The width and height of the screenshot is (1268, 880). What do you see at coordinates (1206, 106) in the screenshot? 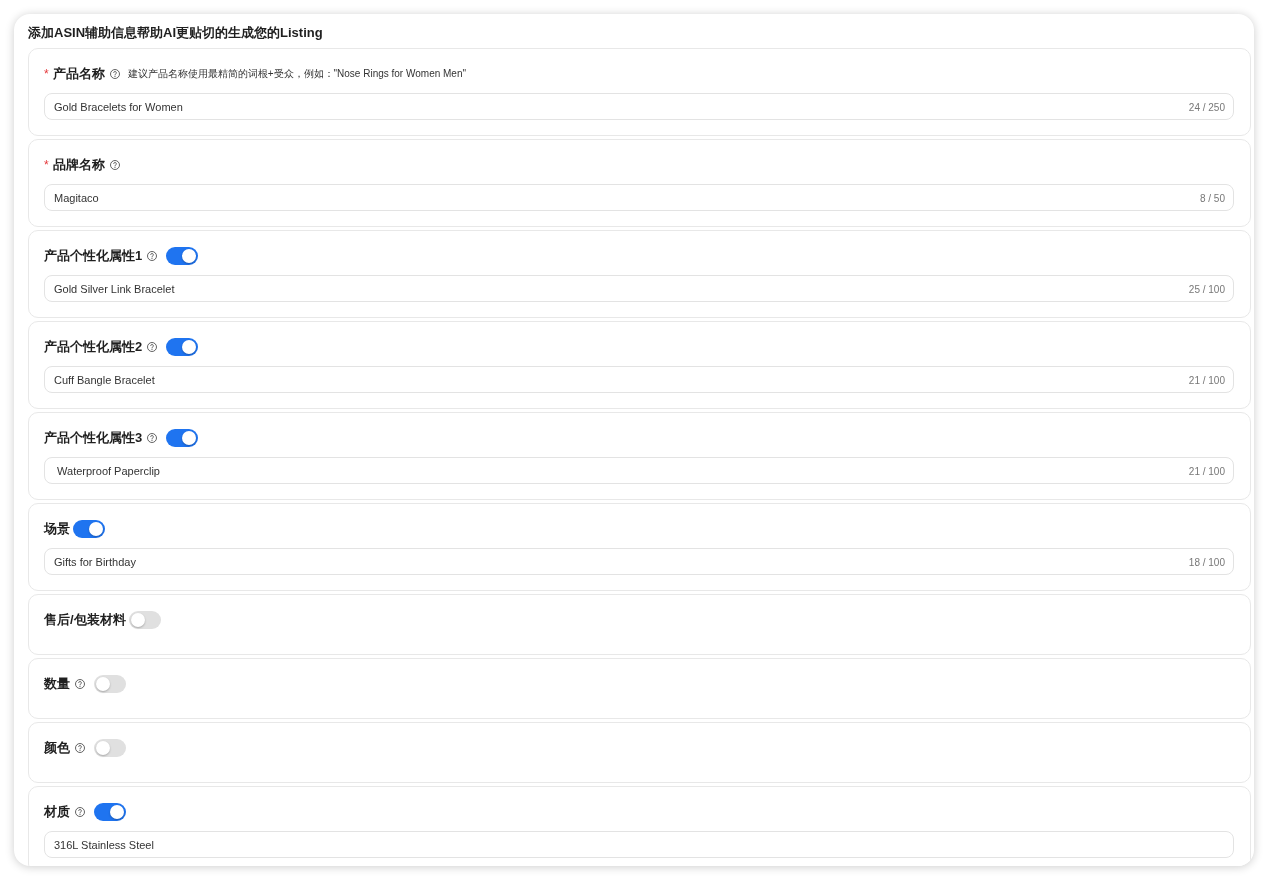
I see `char-counter: 24 / 250` at bounding box center [1206, 106].